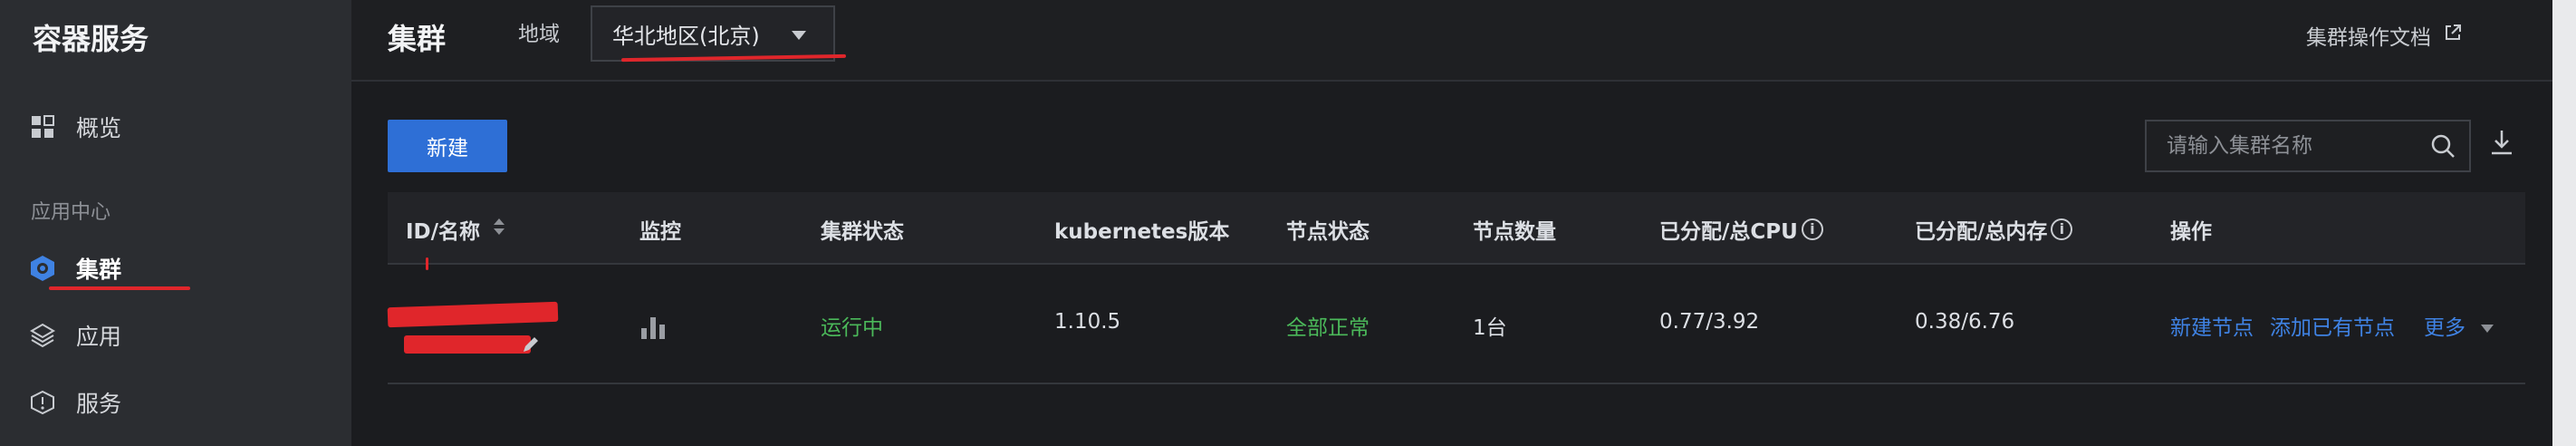 The image size is (2576, 446). Describe the element at coordinates (42, 268) in the screenshot. I see `cluster-icon` at that location.